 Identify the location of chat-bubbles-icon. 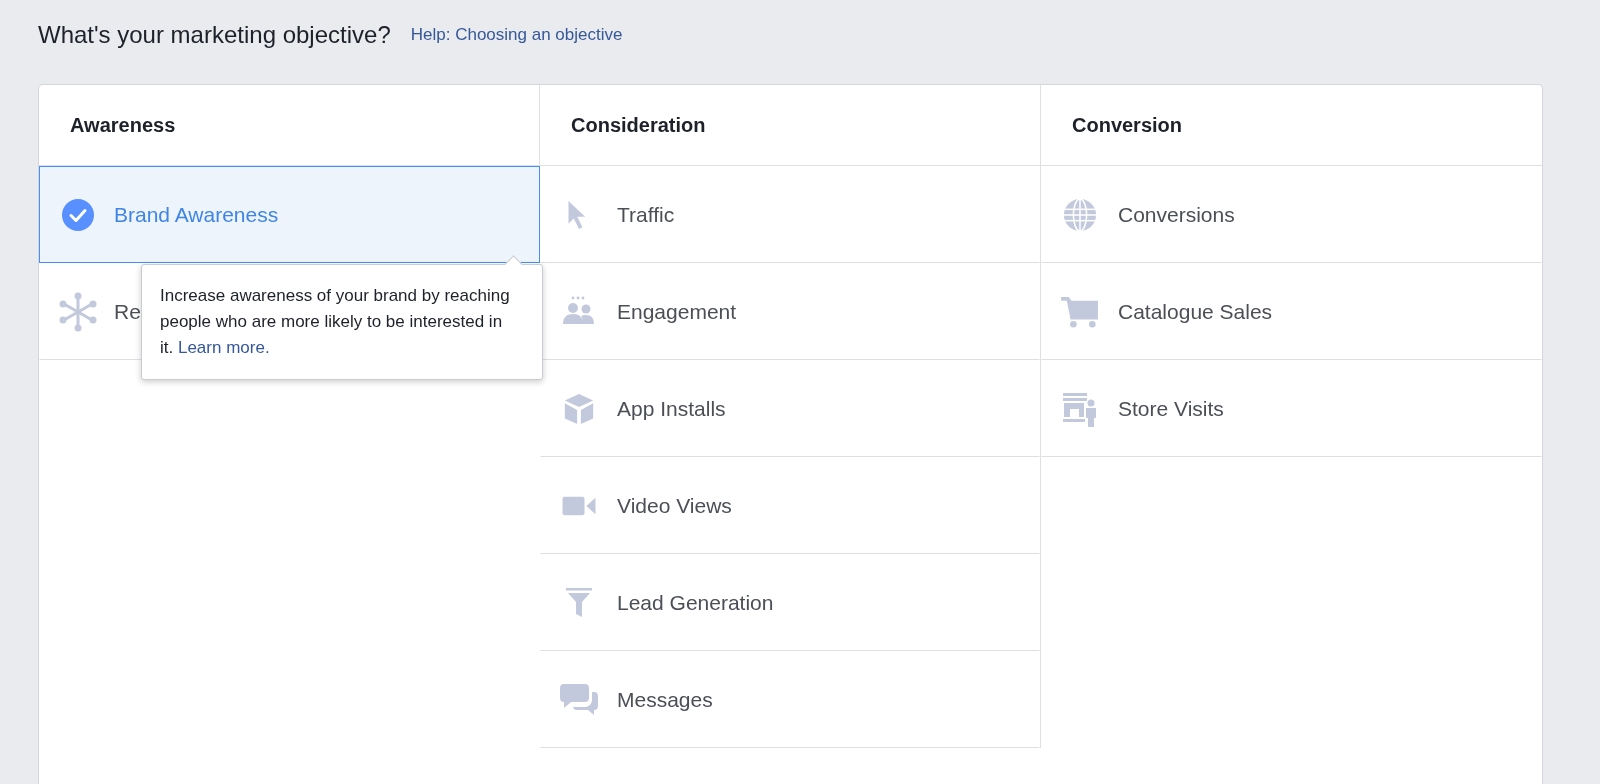
(579, 699).